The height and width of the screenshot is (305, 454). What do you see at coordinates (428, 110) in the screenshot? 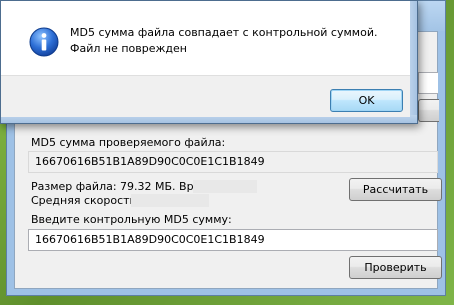
I see `browse-button` at bounding box center [428, 110].